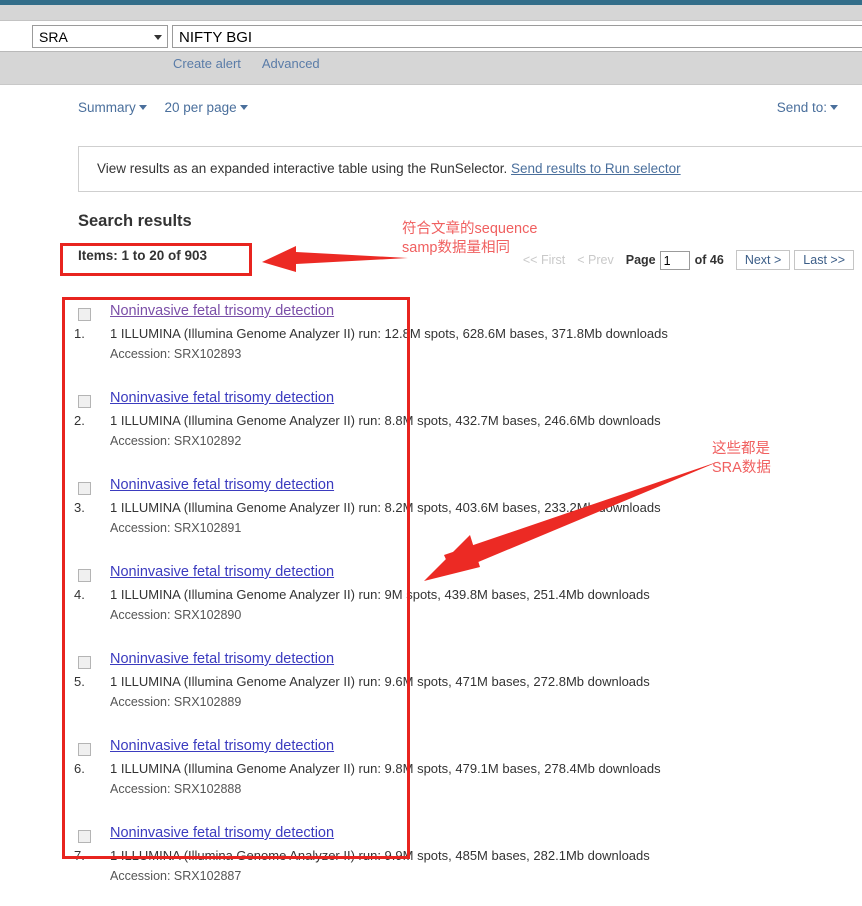 The image size is (862, 906). What do you see at coordinates (79, 681) in the screenshot?
I see `result-index: 5.` at bounding box center [79, 681].